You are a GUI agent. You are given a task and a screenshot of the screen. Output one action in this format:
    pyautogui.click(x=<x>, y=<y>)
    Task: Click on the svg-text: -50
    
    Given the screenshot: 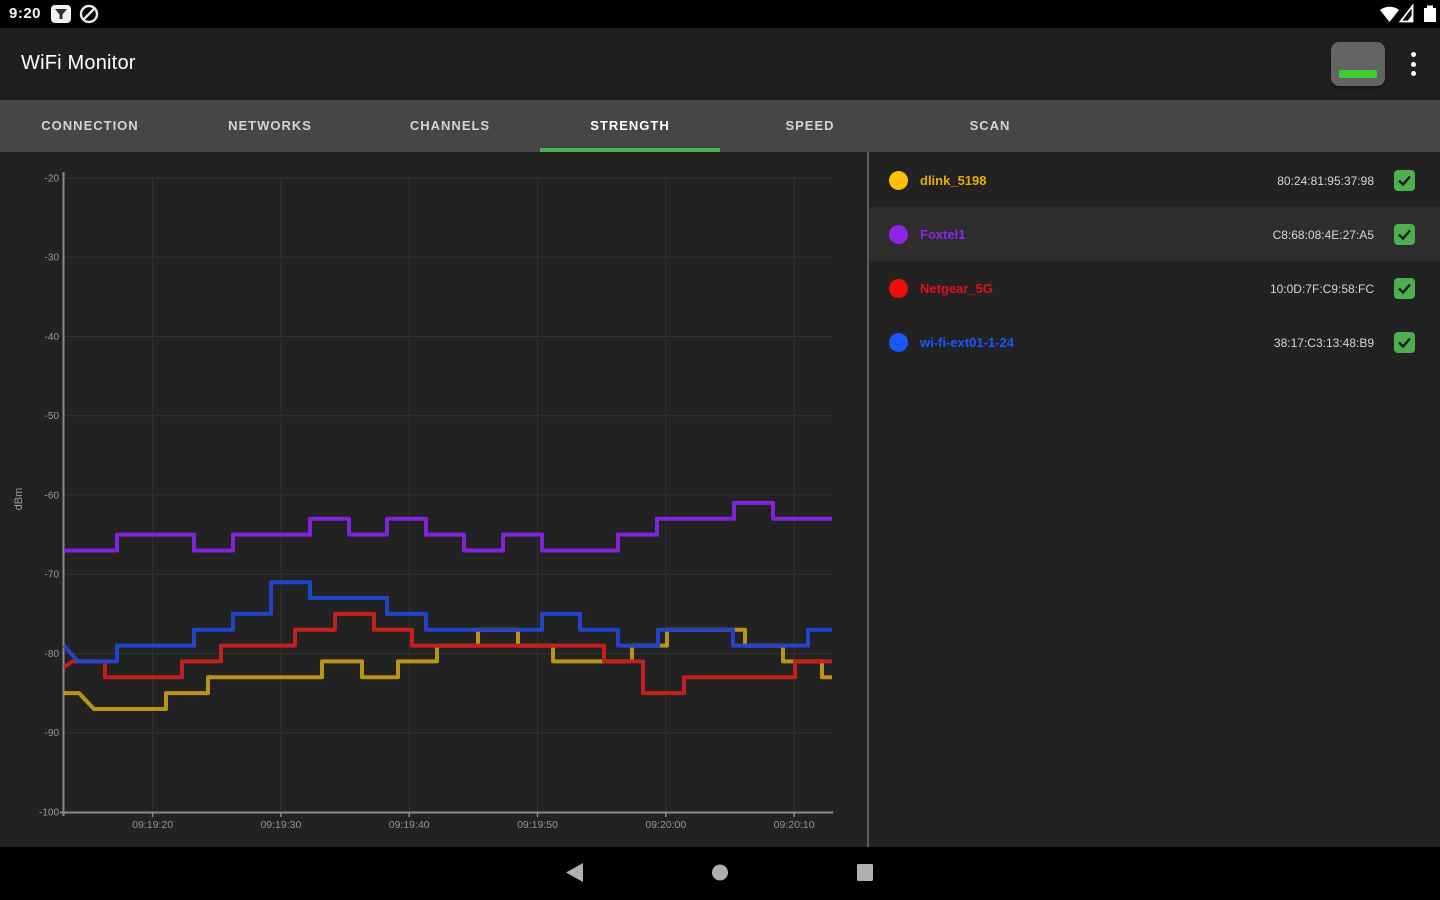 What is the action you would take?
    pyautogui.click(x=52, y=416)
    